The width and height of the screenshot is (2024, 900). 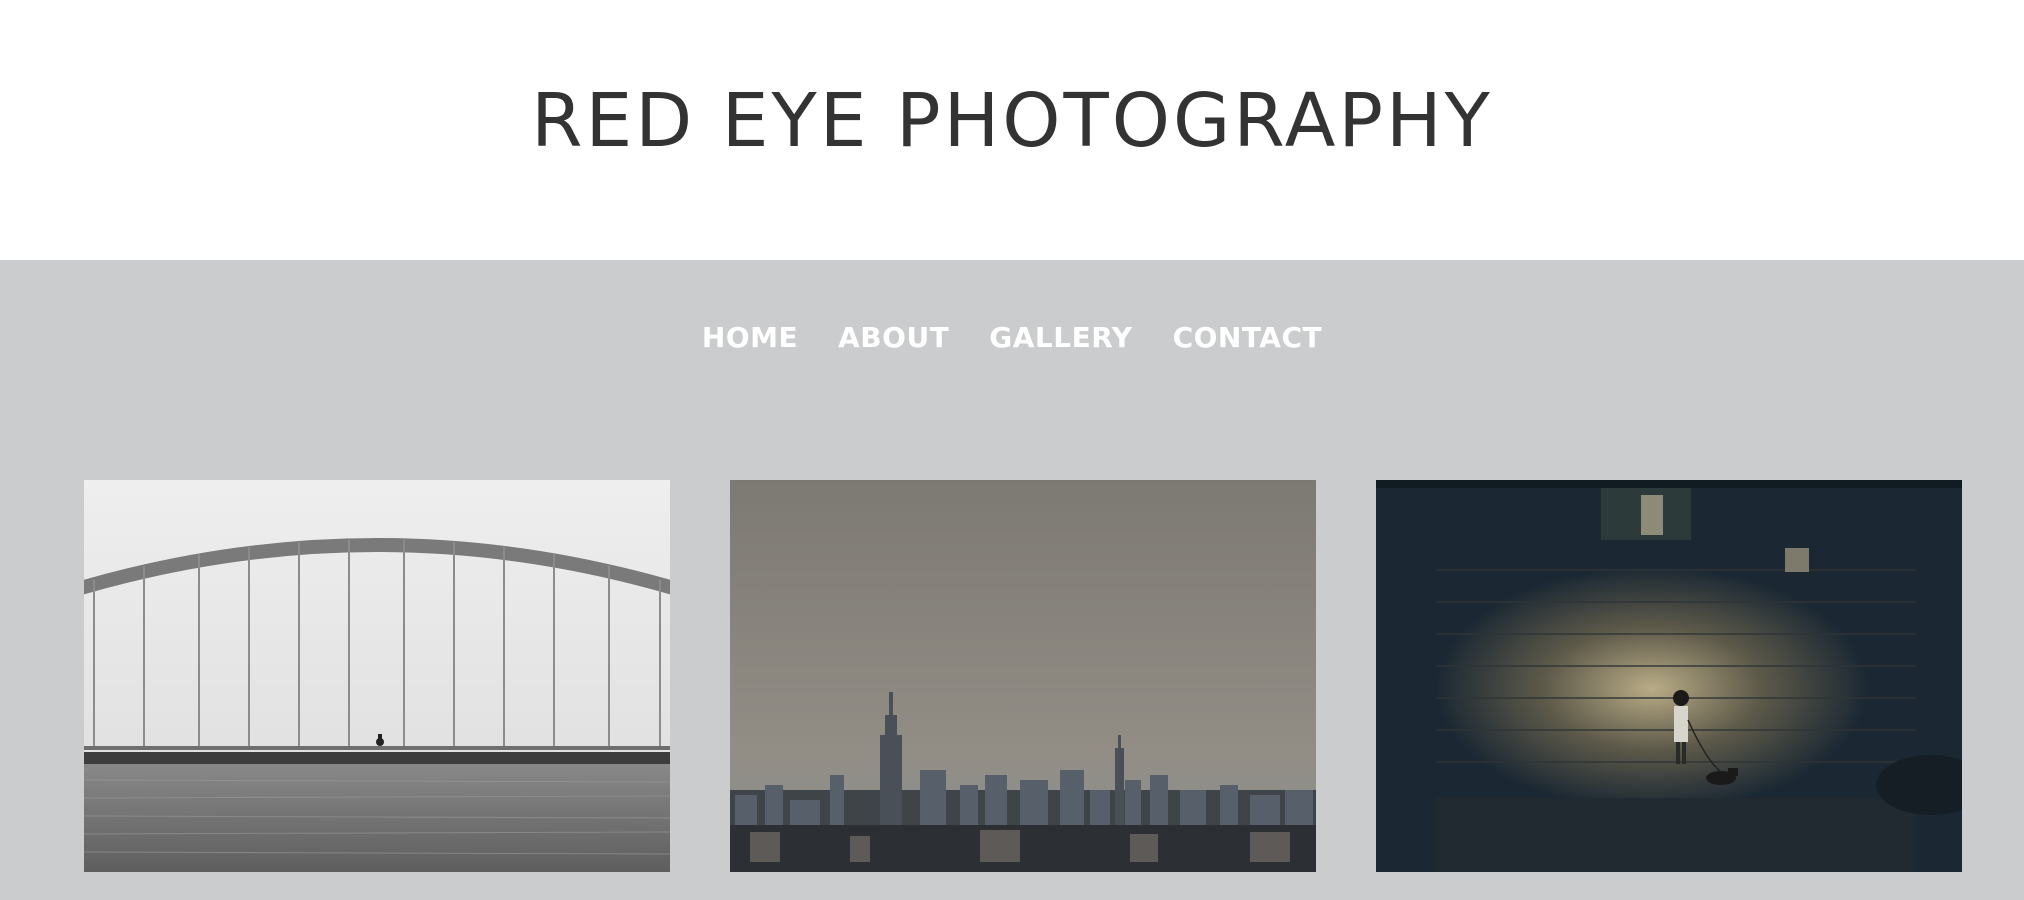 I want to click on nav-contact-link: CONTACT, so click(x=1248, y=338).